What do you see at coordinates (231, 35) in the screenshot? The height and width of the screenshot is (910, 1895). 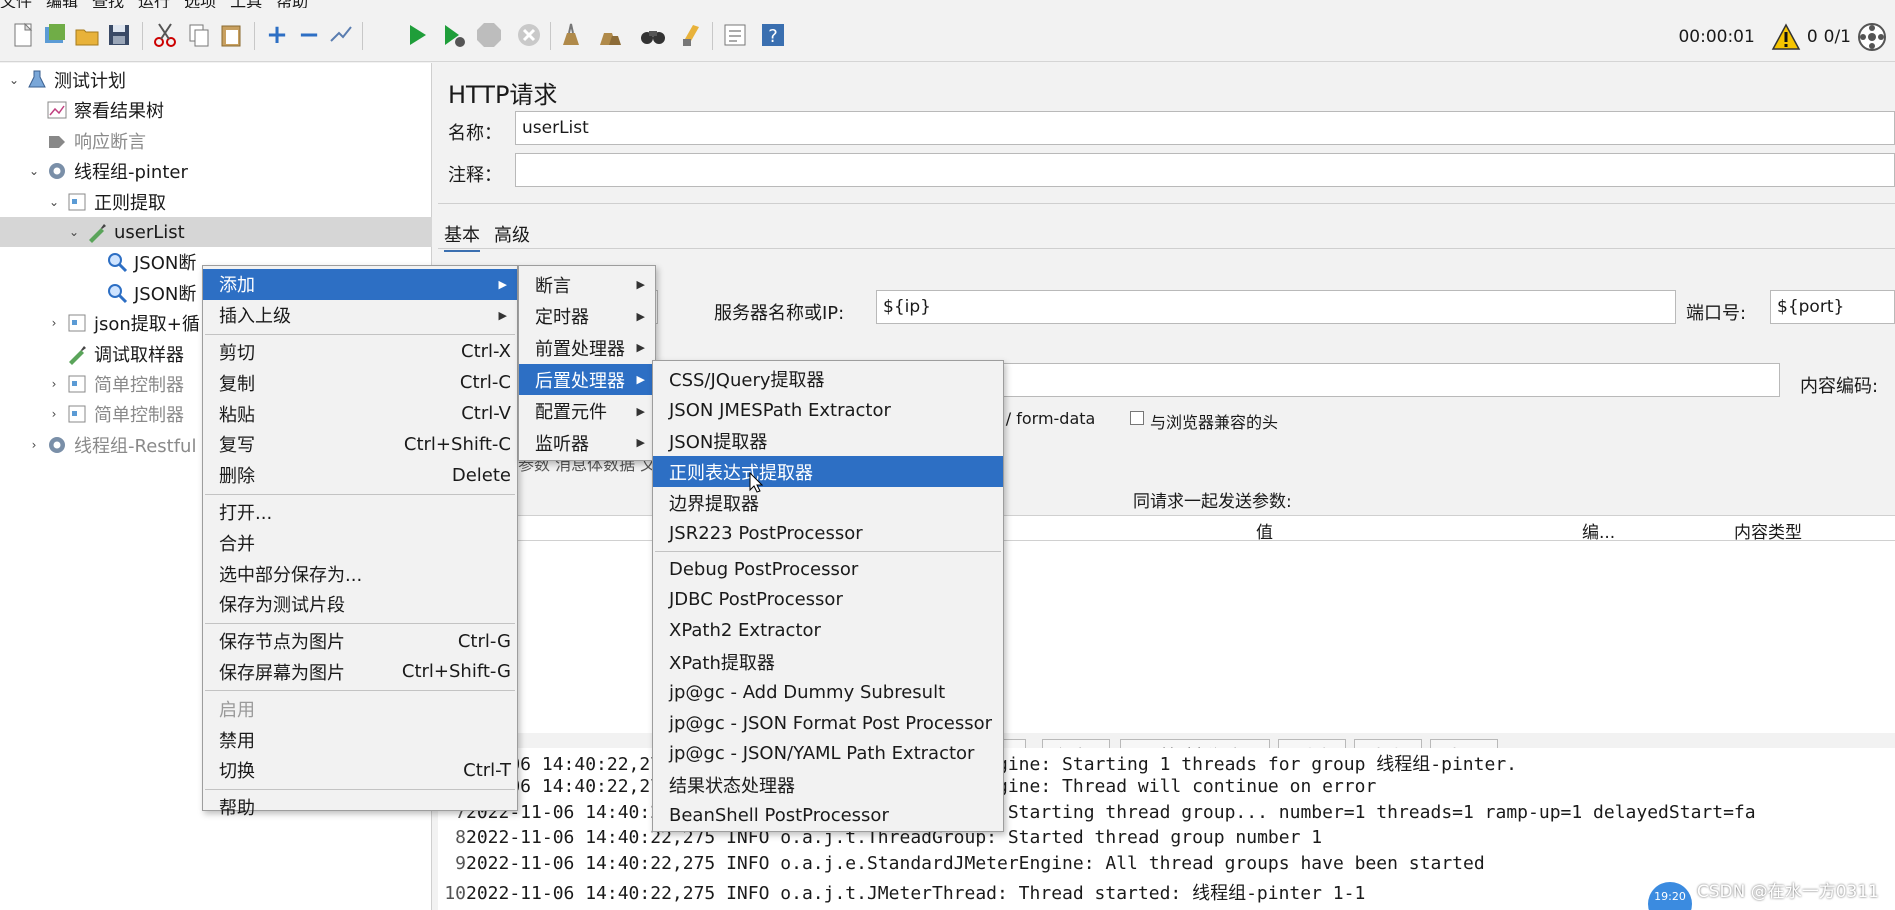 I see `paste-icon` at bounding box center [231, 35].